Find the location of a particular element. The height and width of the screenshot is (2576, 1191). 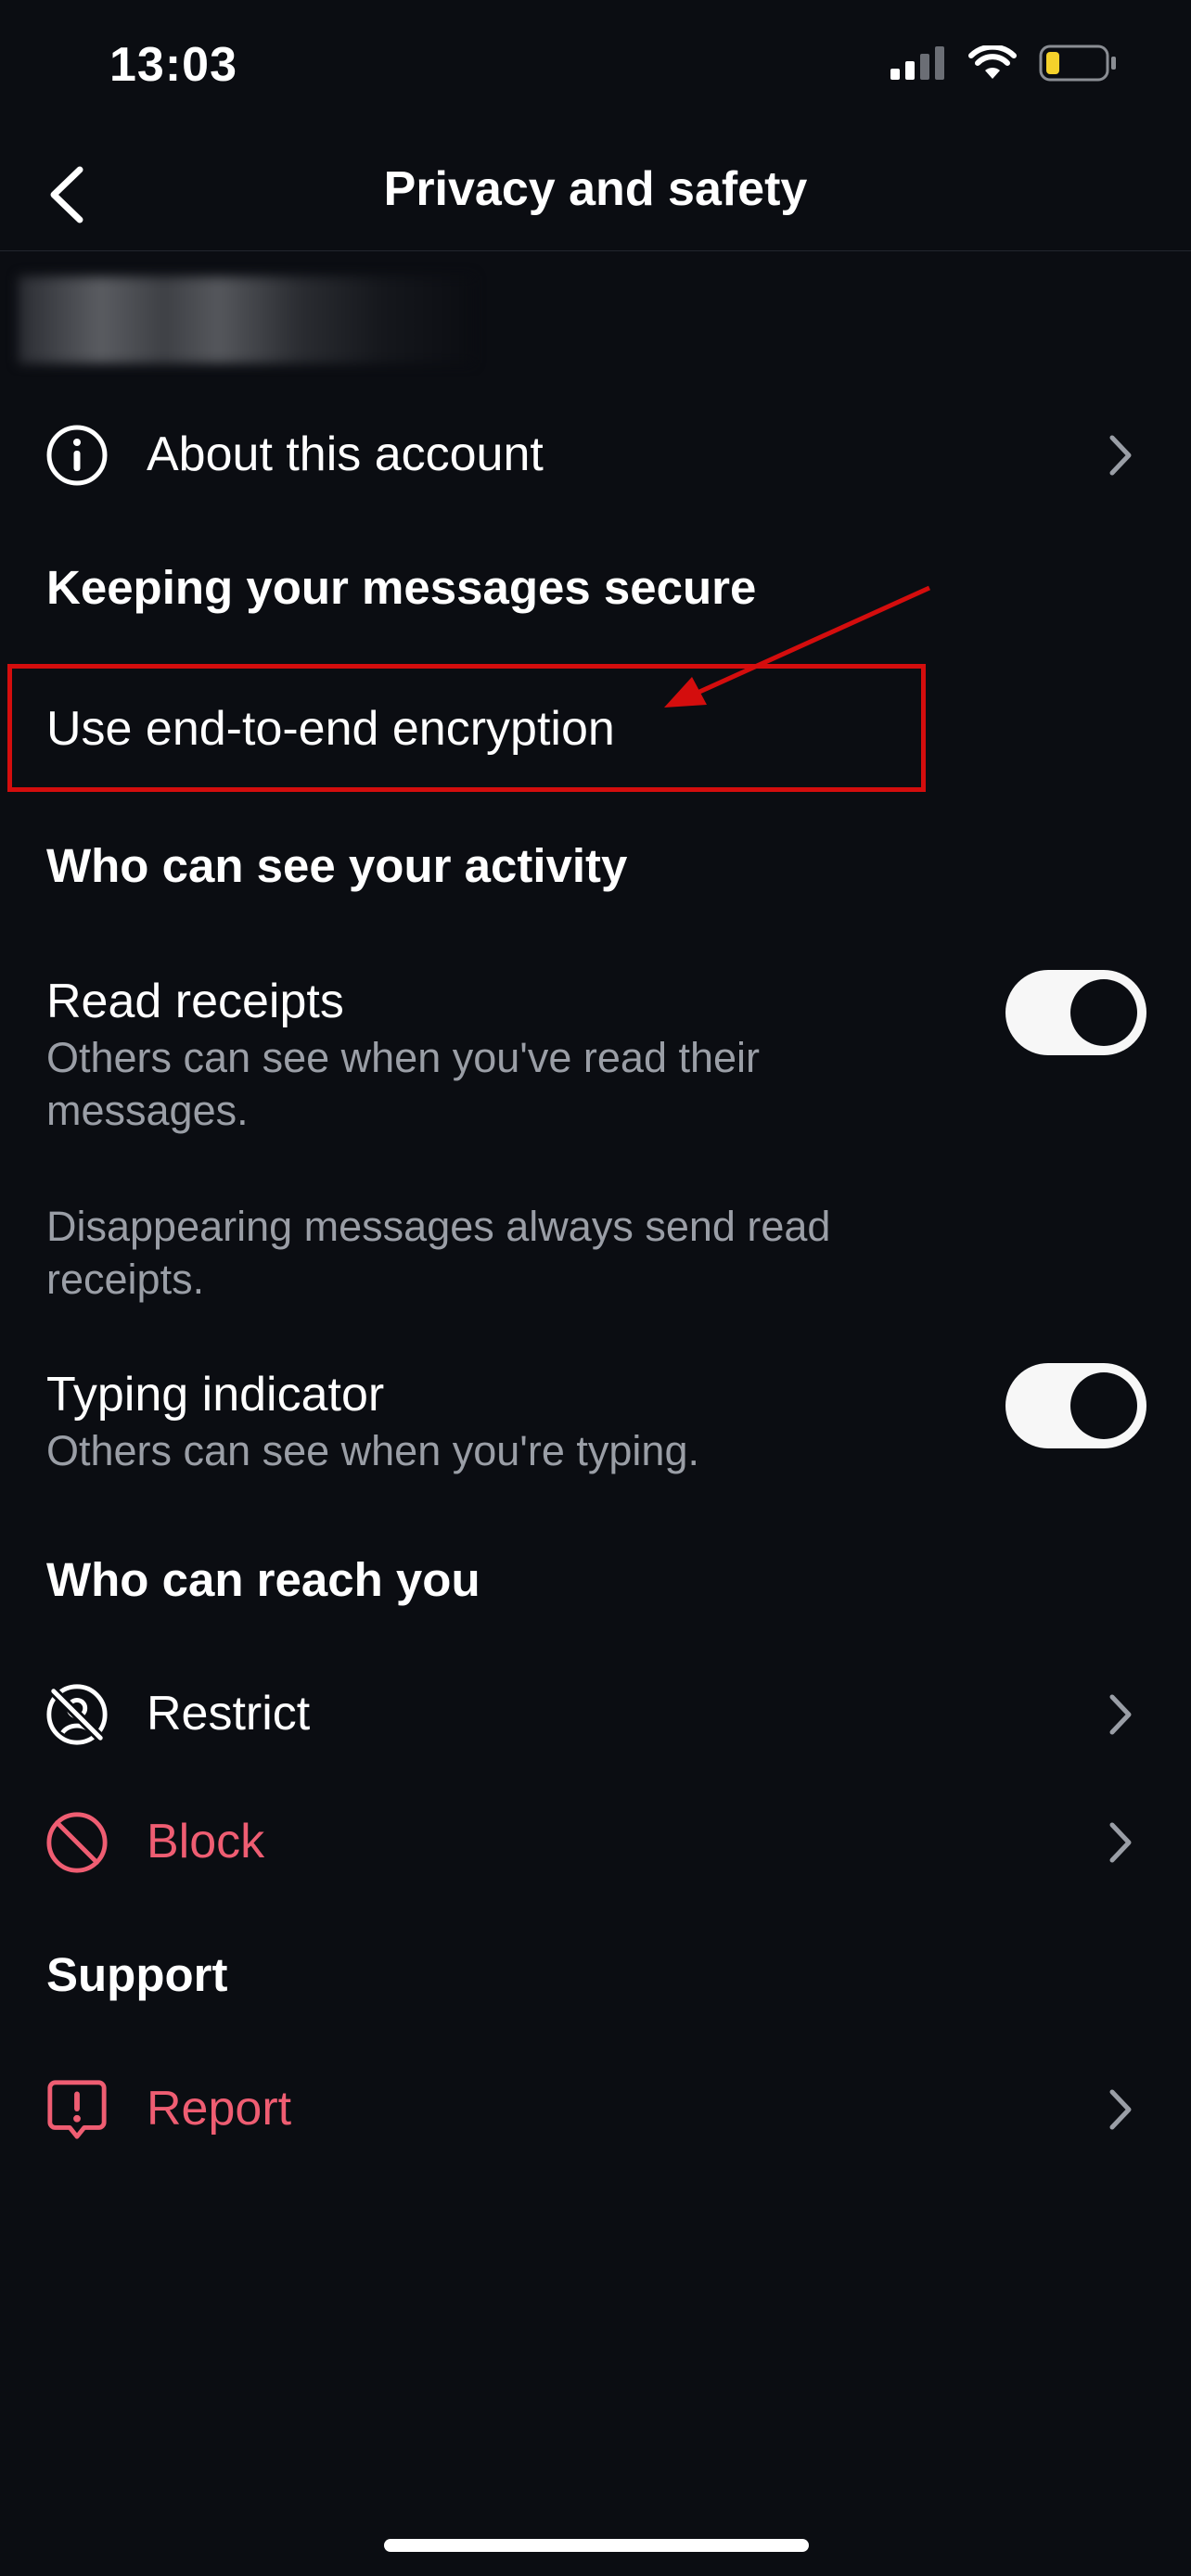

report-icon is located at coordinates (77, 2110).